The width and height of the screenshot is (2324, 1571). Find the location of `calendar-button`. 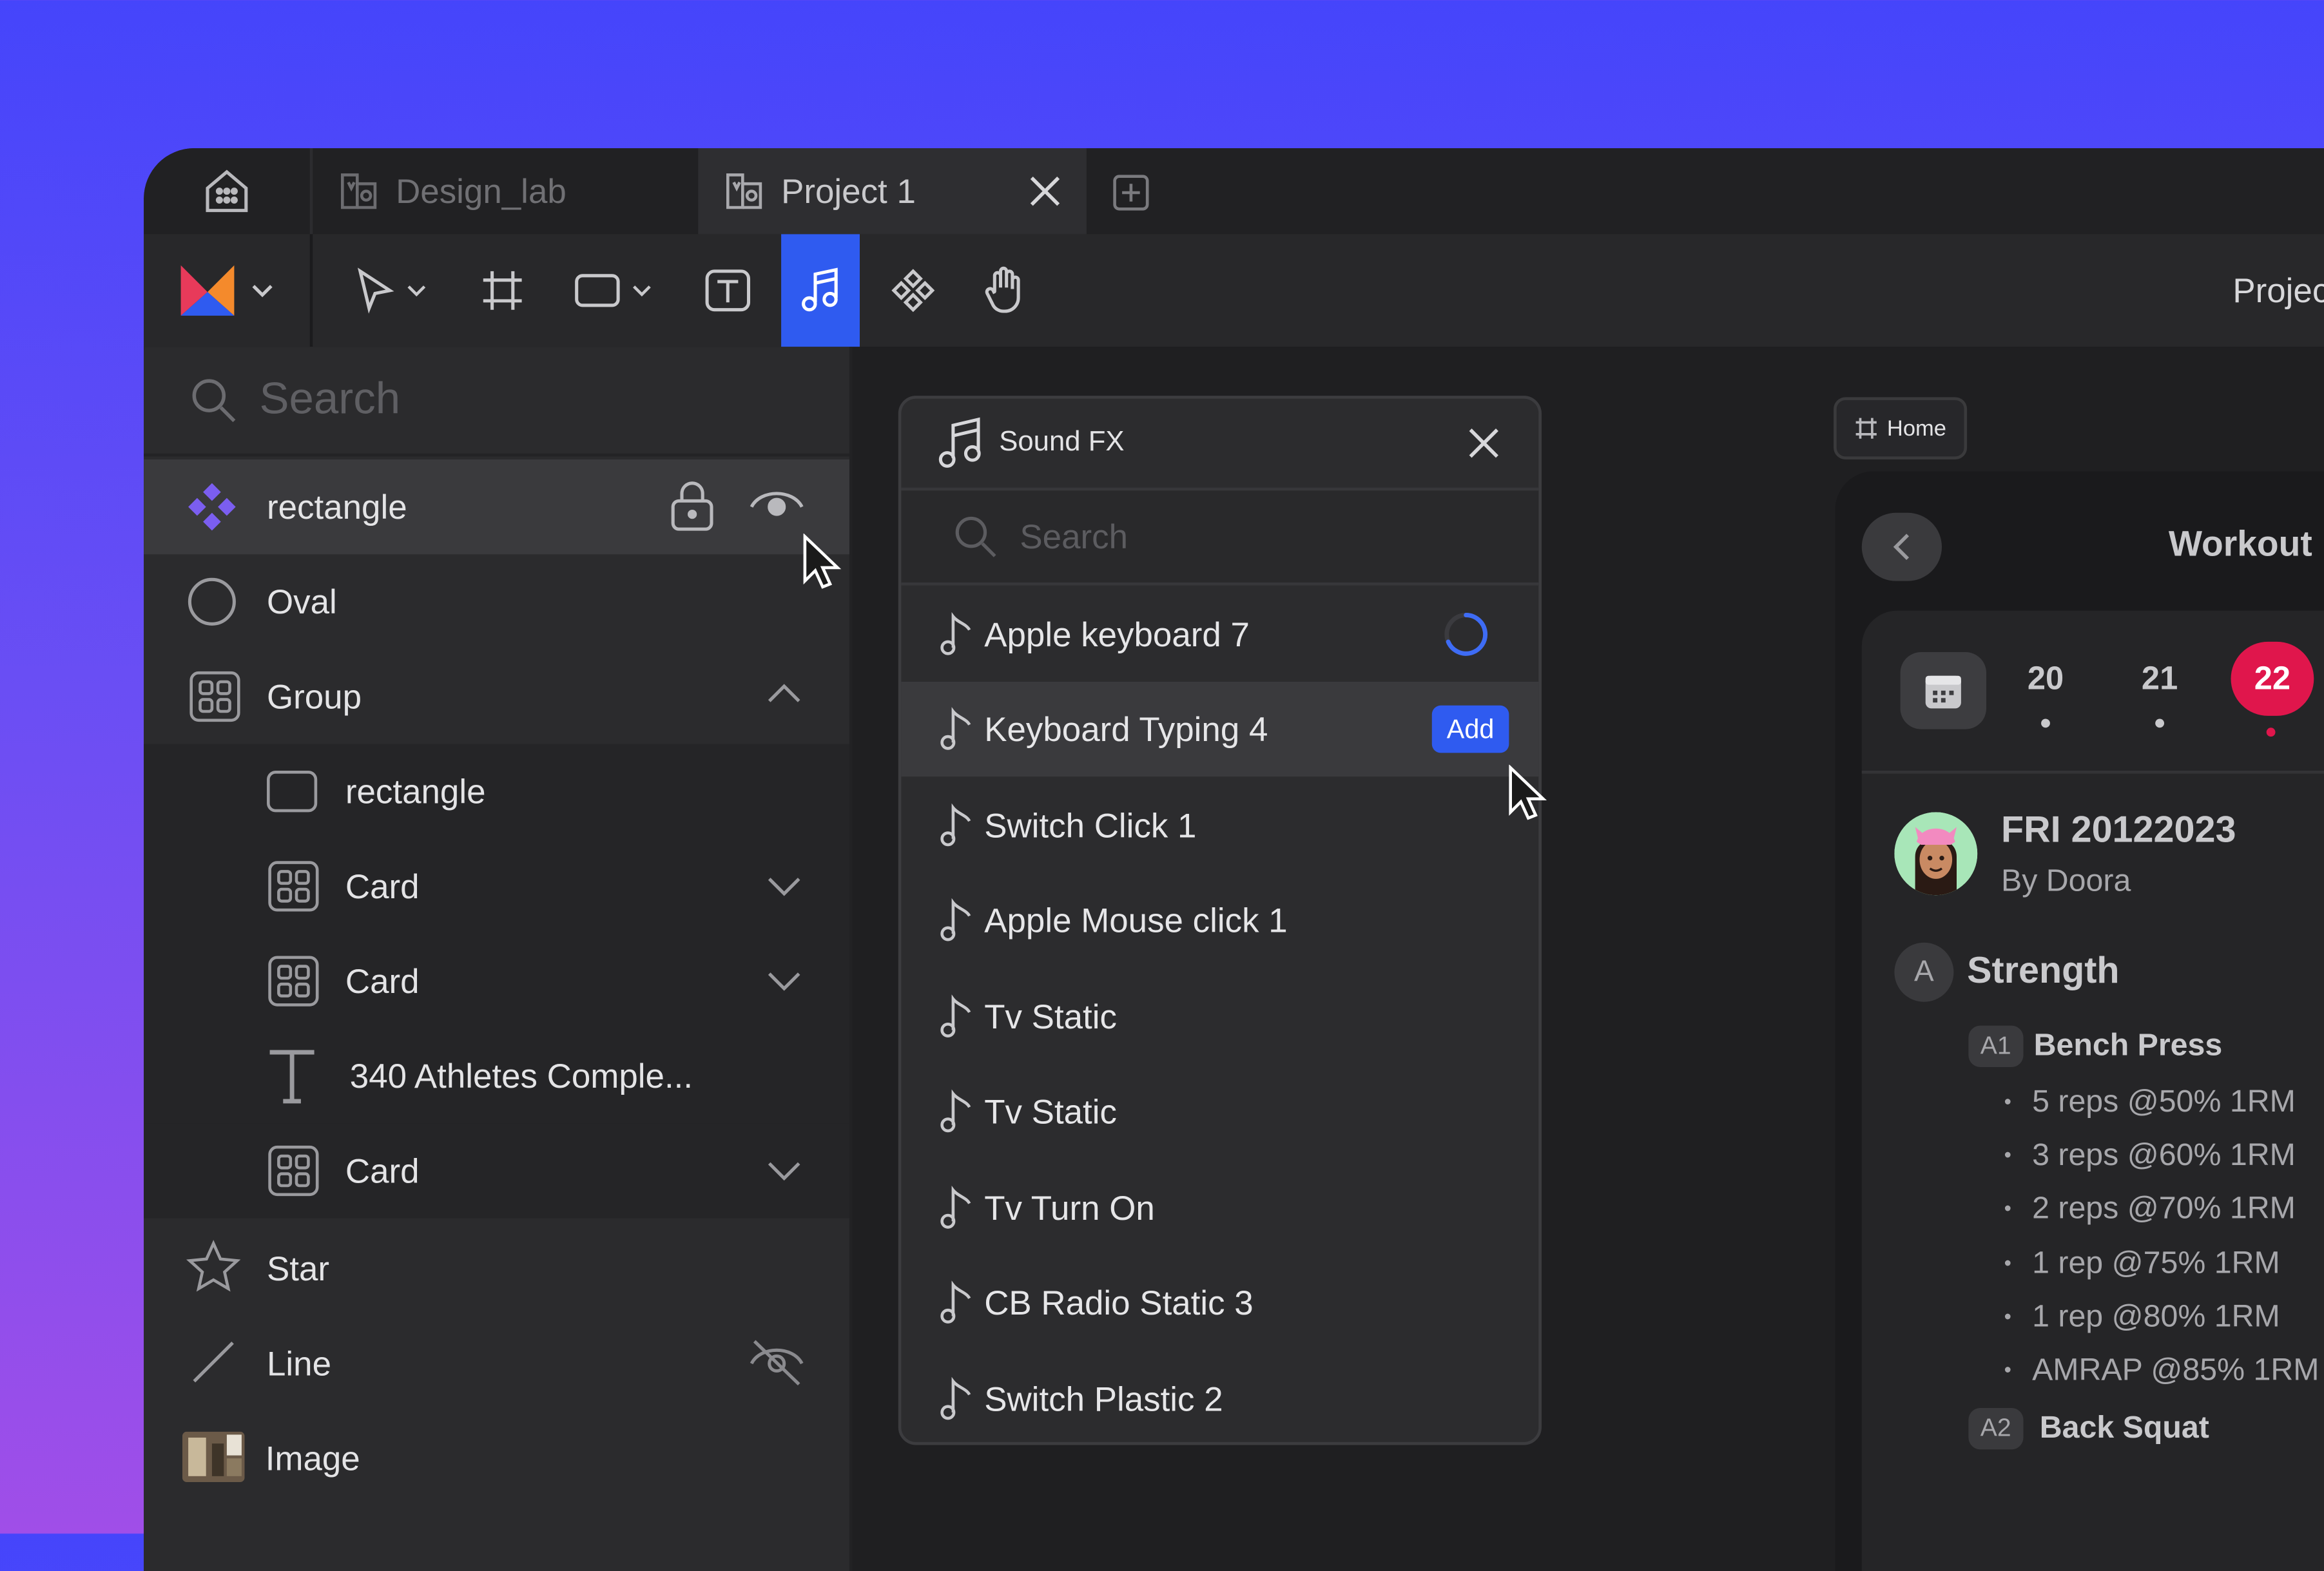

calendar-button is located at coordinates (1944, 690).